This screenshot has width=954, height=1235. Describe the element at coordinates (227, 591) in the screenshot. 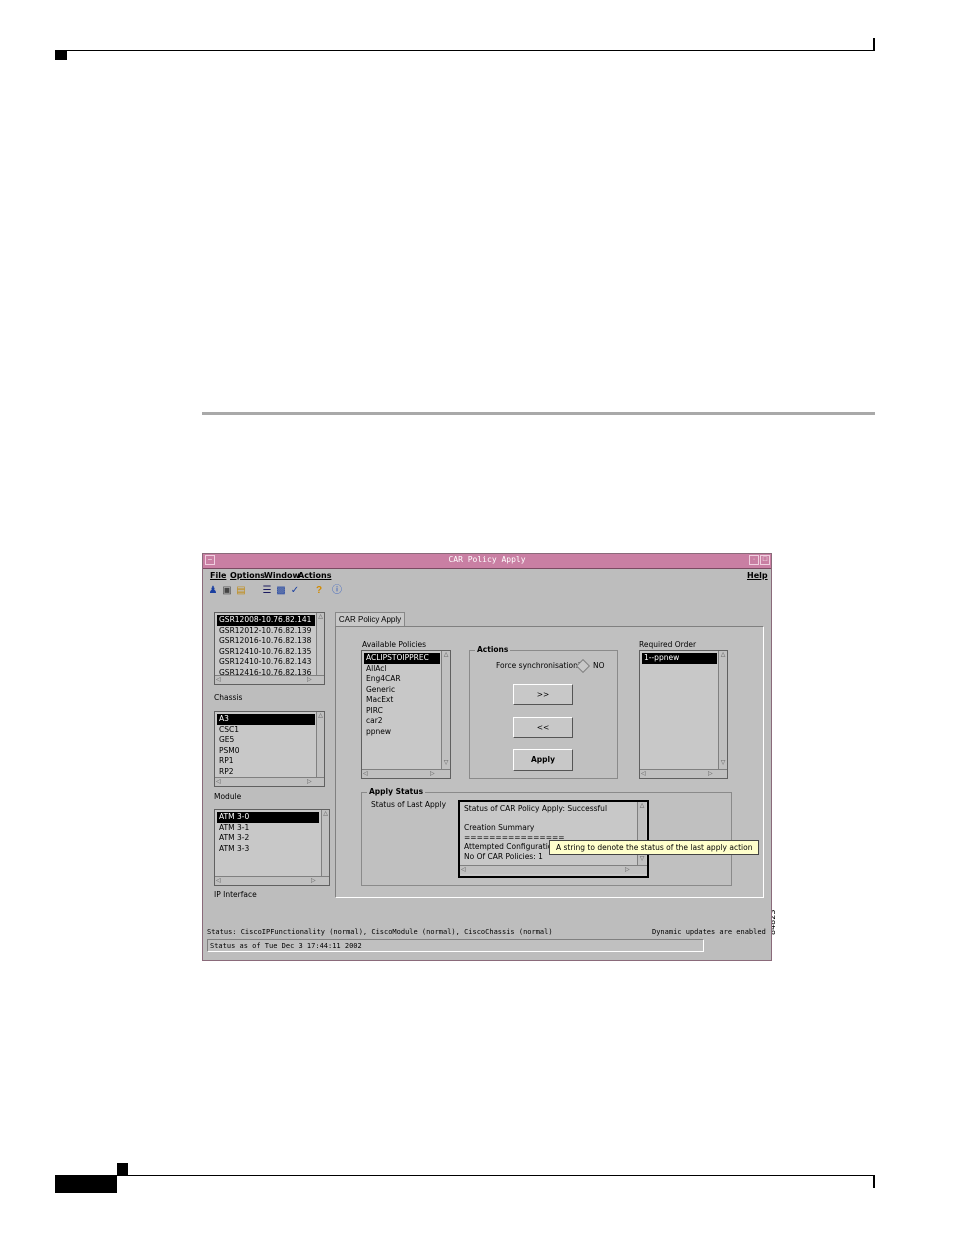

I see `devices-icon: ▣` at that location.